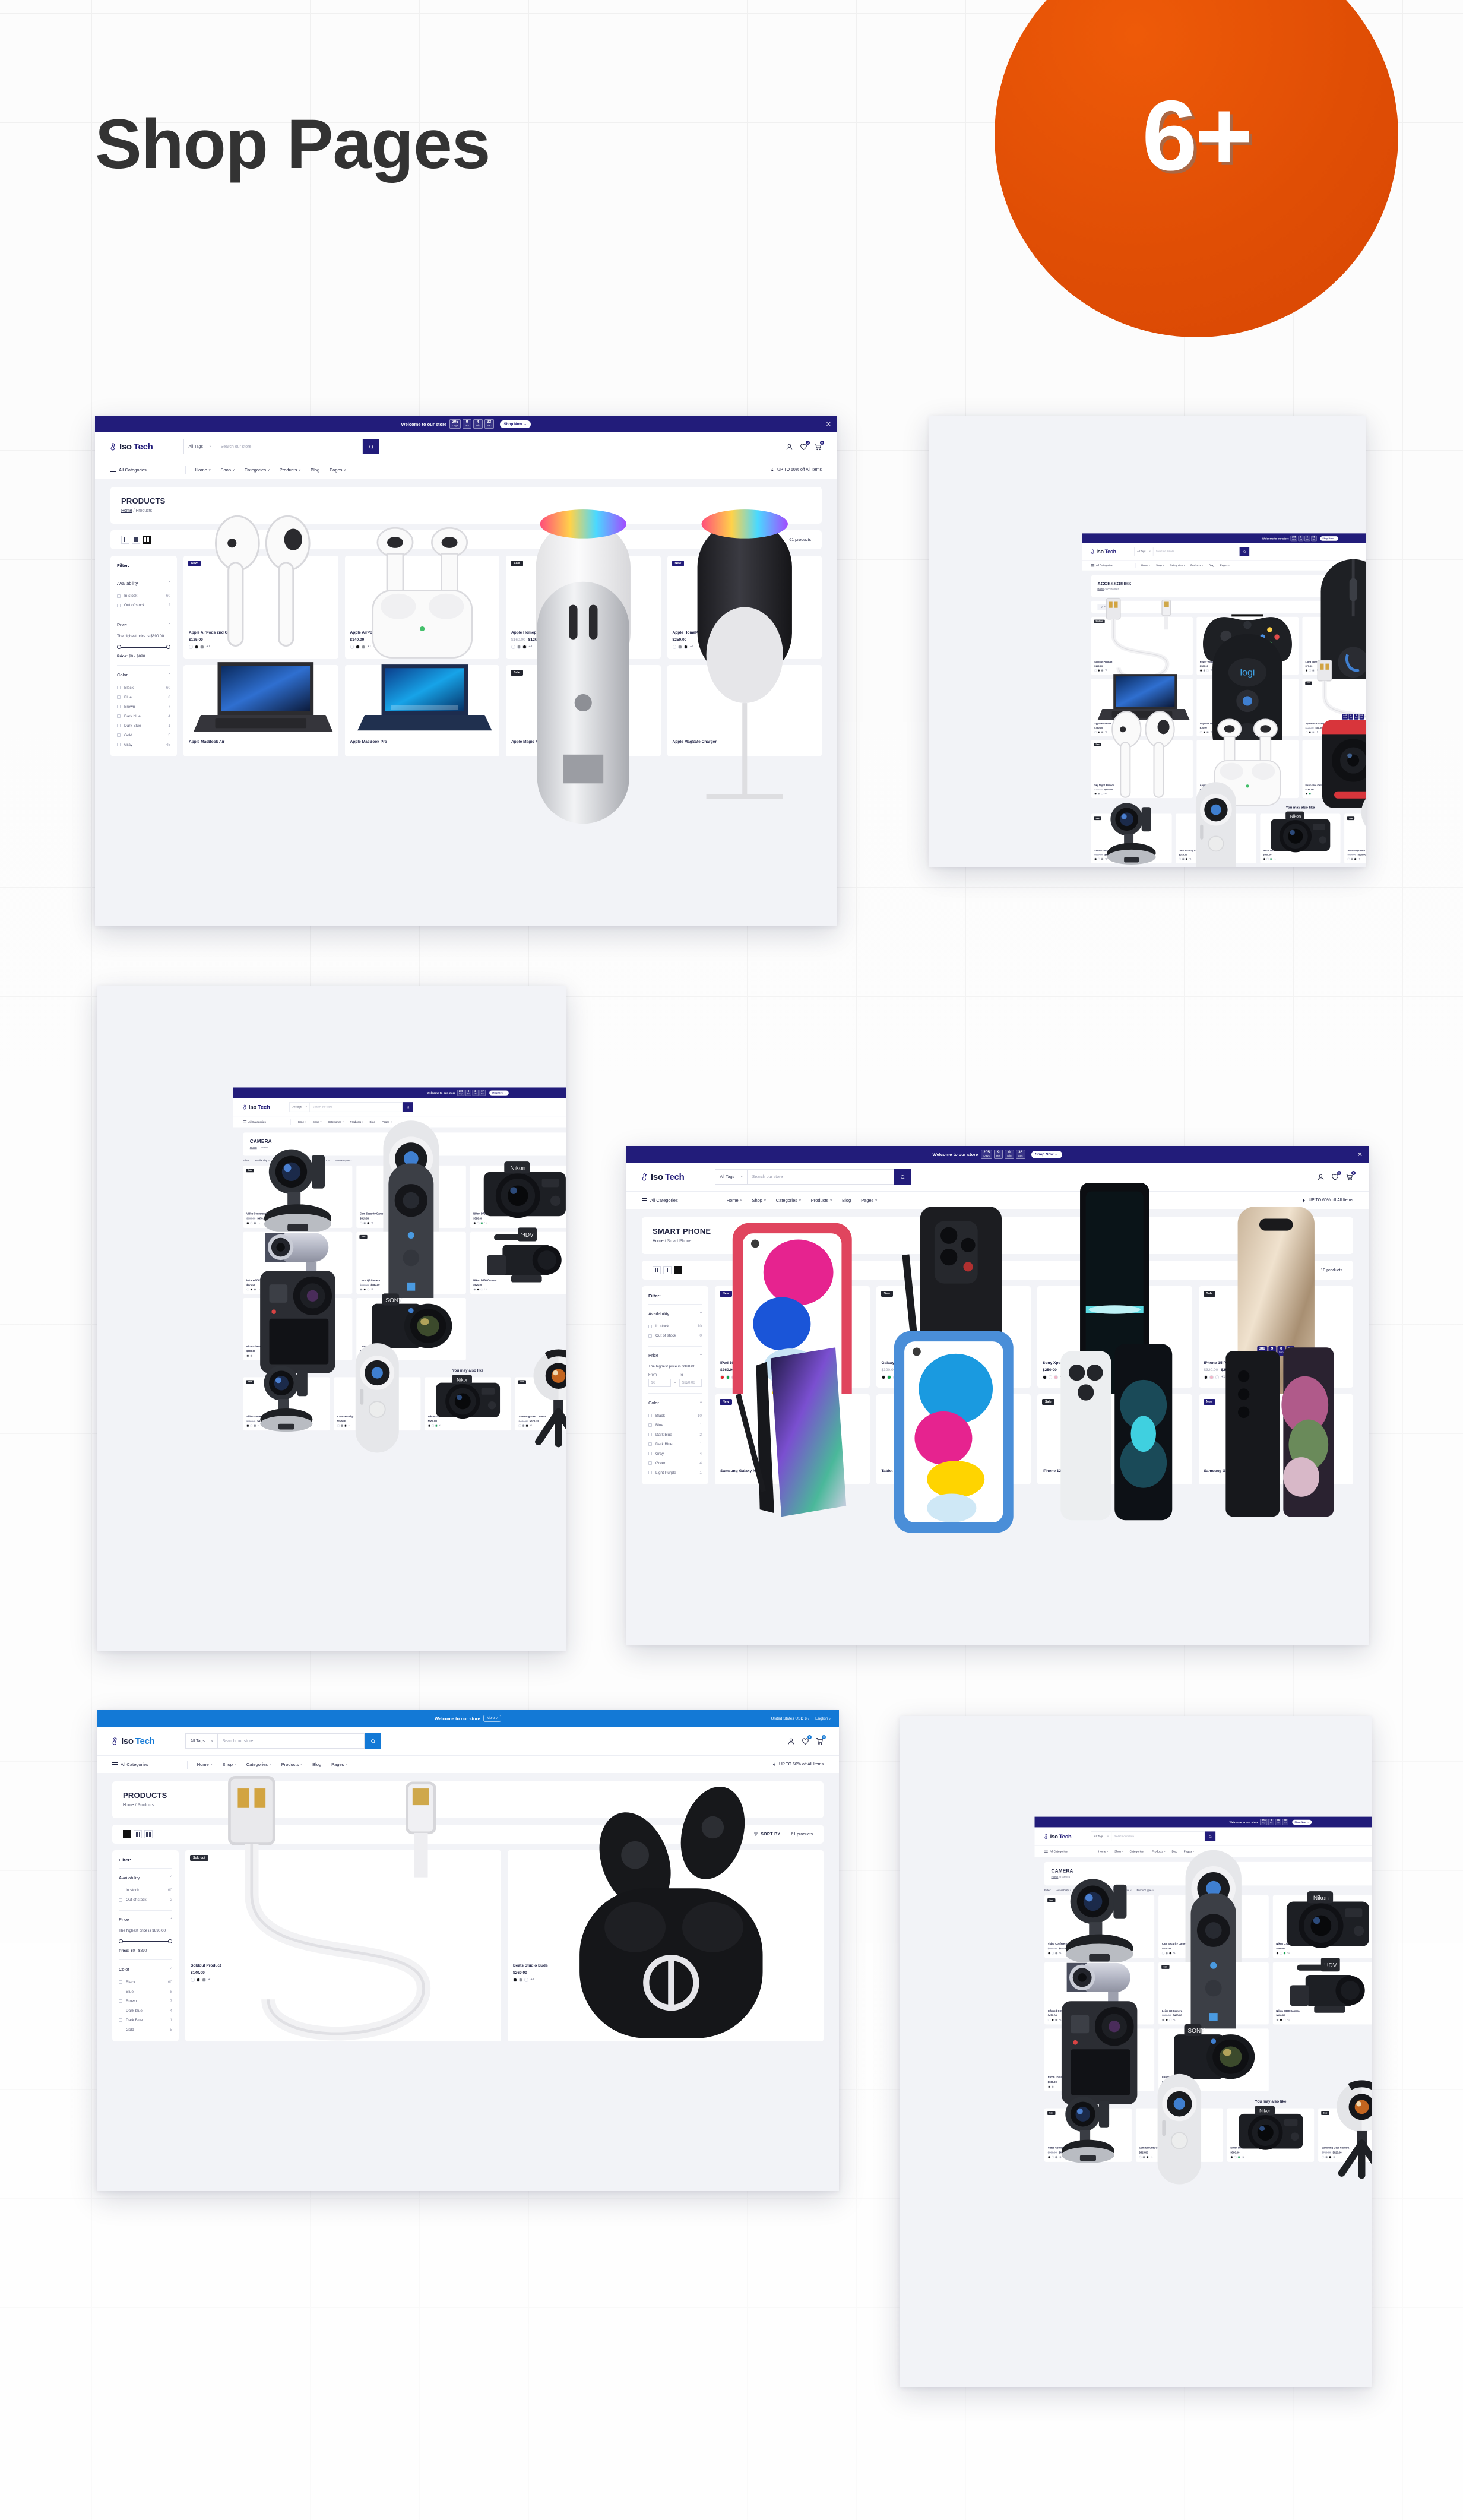  What do you see at coordinates (492, 1719) in the screenshot?
I see `more-button: More v` at bounding box center [492, 1719].